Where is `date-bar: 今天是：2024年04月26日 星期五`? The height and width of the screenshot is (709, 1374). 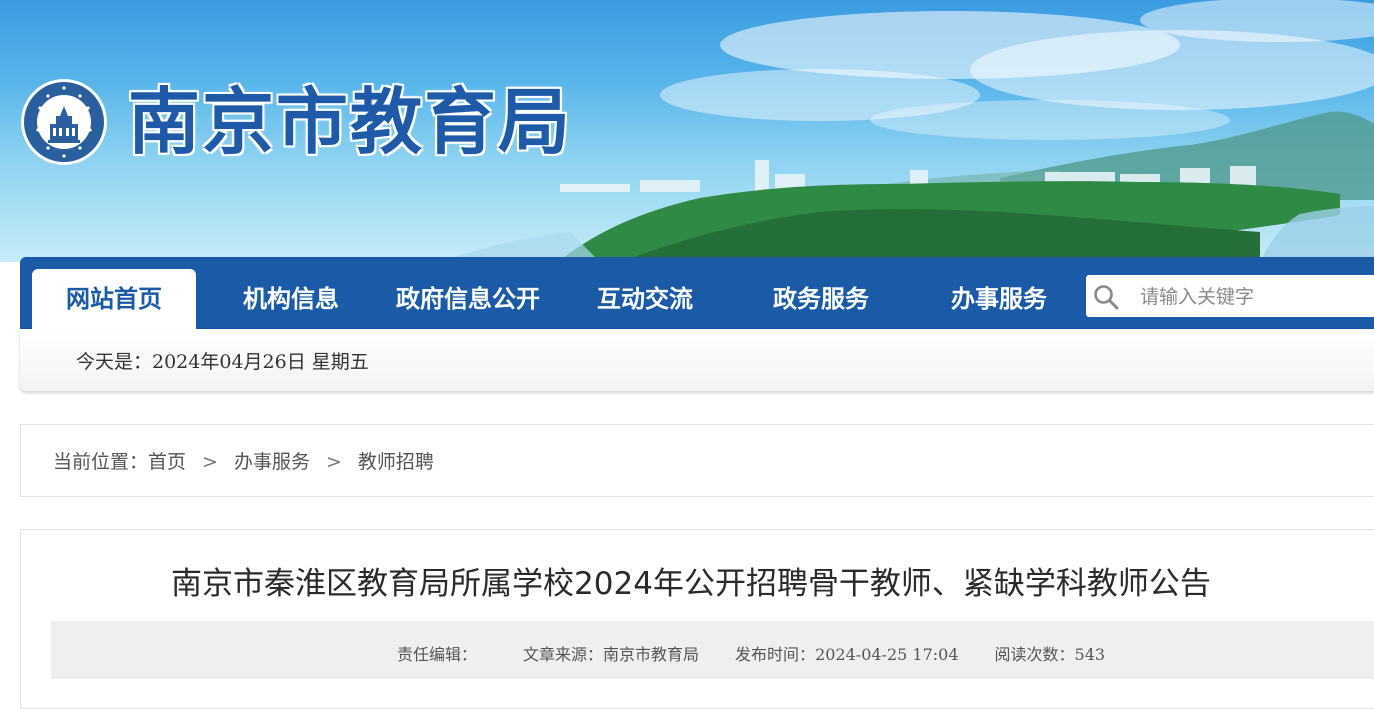
date-bar: 今天是：2024年04月26日 星期五 is located at coordinates (697, 360).